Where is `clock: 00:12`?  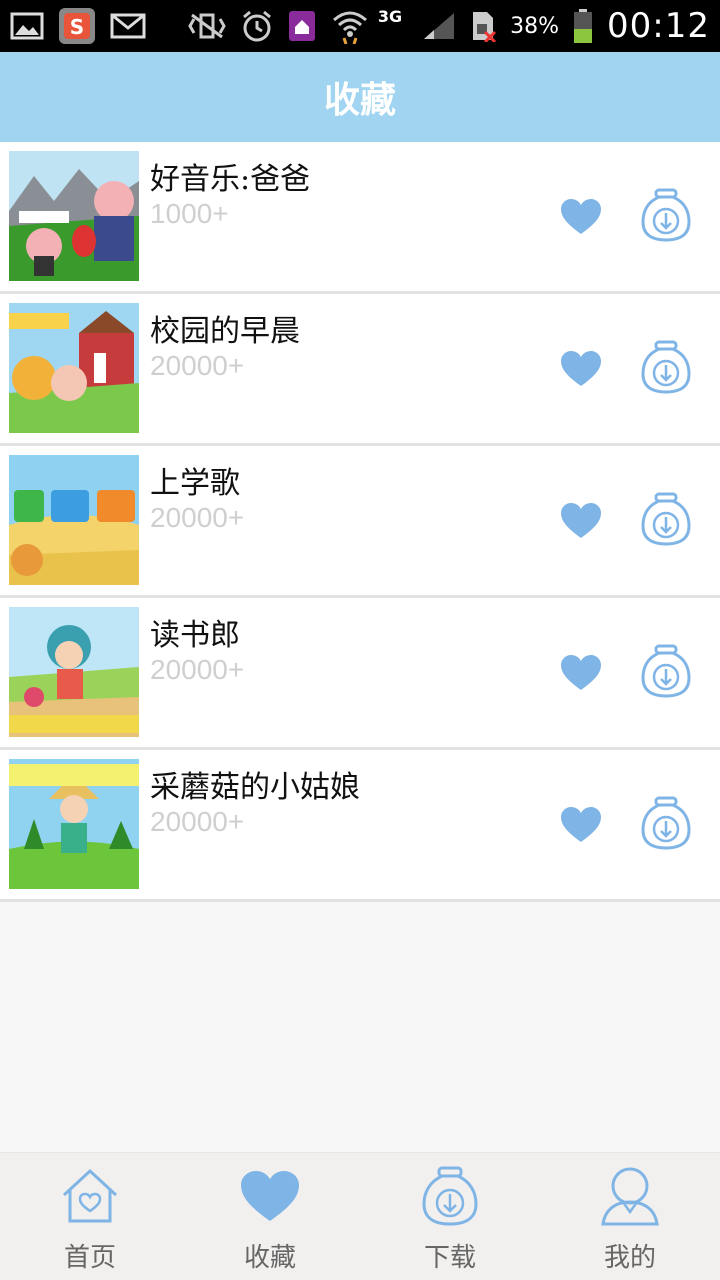 clock: 00:12 is located at coordinates (658, 26).